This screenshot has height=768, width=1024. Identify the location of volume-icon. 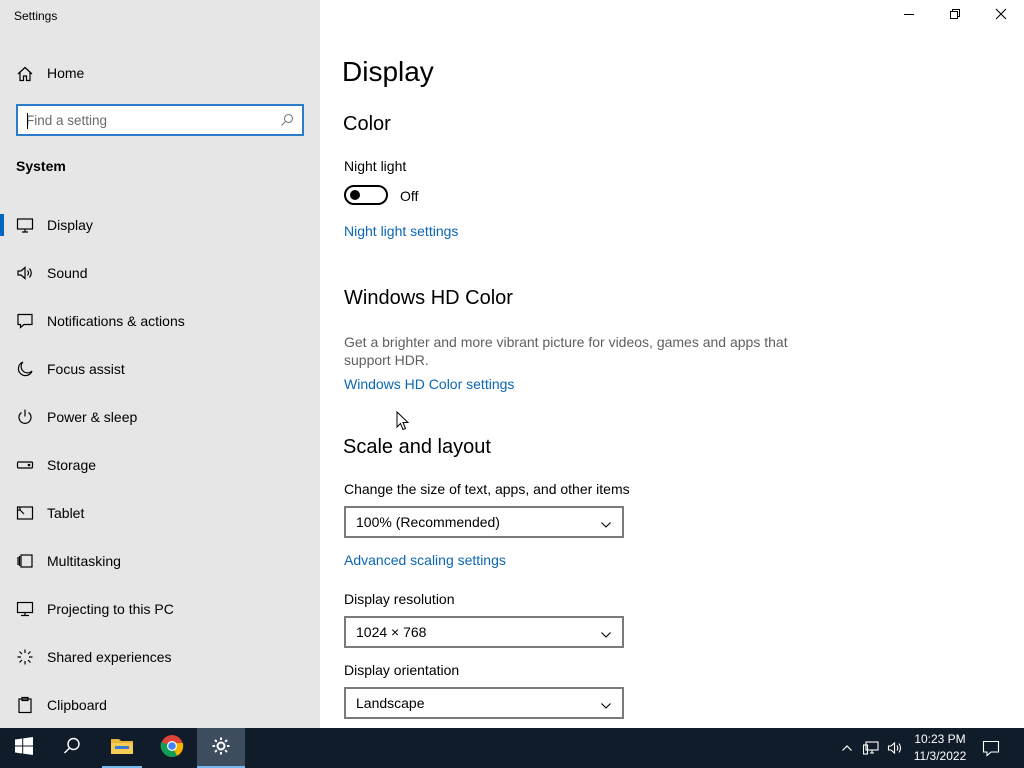
(895, 748).